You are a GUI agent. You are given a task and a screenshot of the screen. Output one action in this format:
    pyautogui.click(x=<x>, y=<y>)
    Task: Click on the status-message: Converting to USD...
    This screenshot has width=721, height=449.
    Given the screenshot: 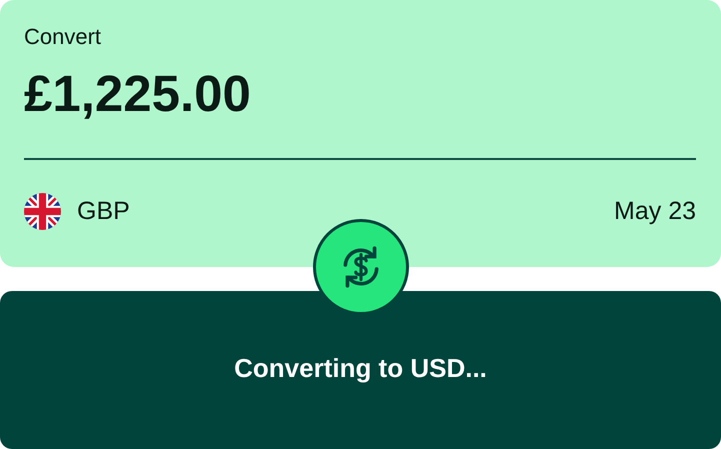 What is the action you would take?
    pyautogui.click(x=360, y=368)
    